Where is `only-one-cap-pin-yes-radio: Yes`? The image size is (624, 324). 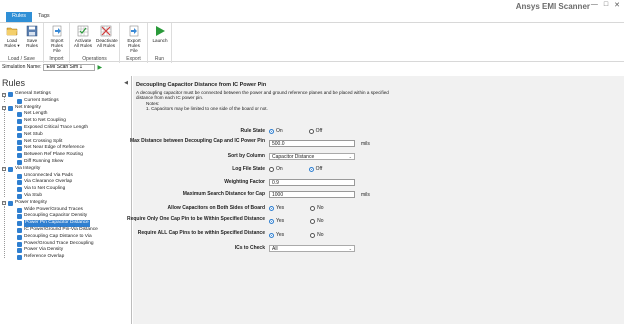 only-one-cap-pin-yes-radio: Yes is located at coordinates (276, 221).